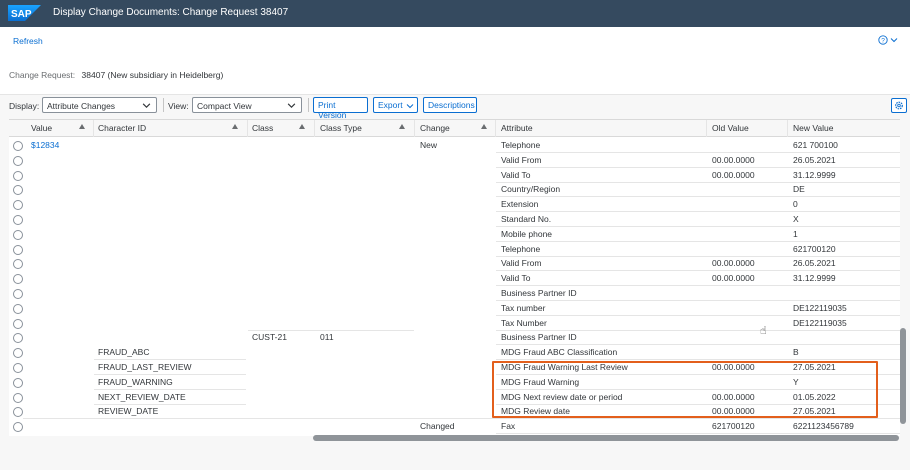 This screenshot has height=470, width=910. Describe the element at coordinates (454, 145) in the screenshot. I see `table-row: $12834 New Telephone 621 700100` at that location.